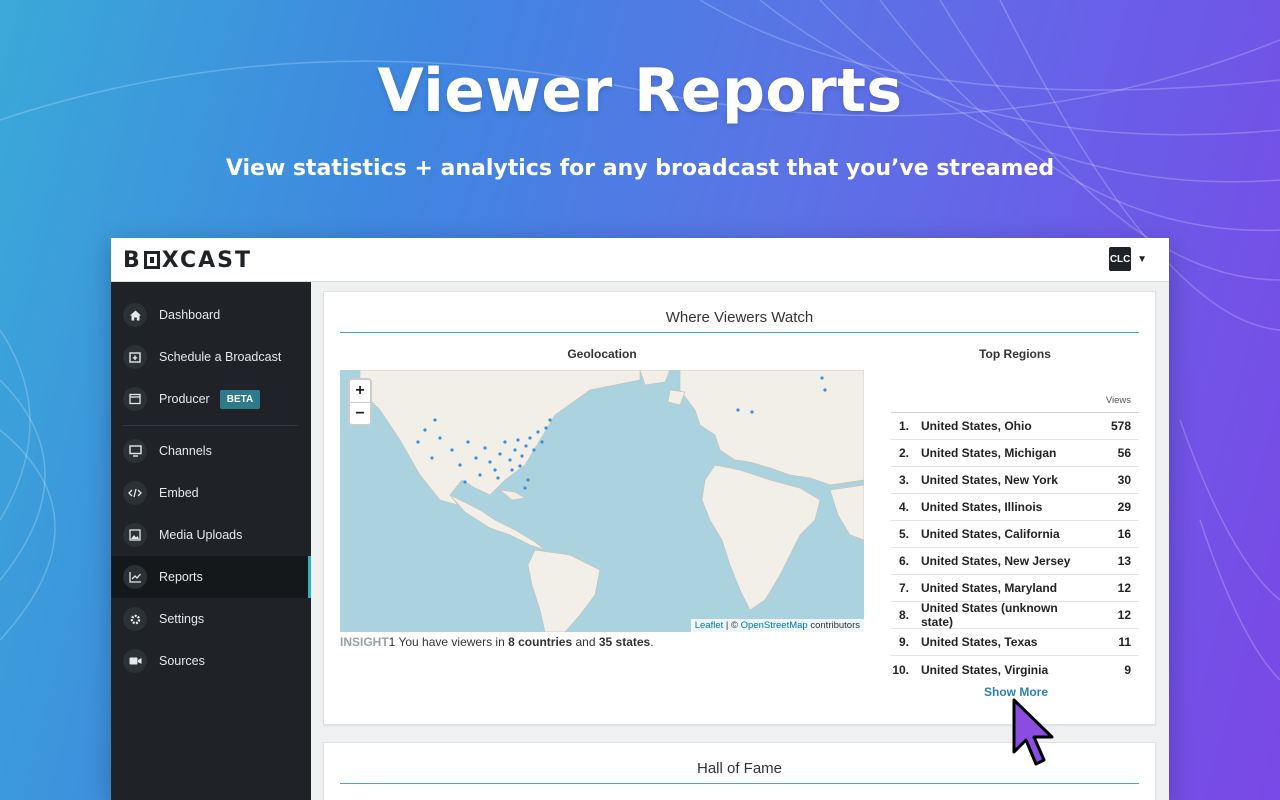  I want to click on sidebar-item-embed: Embed, so click(211, 493).